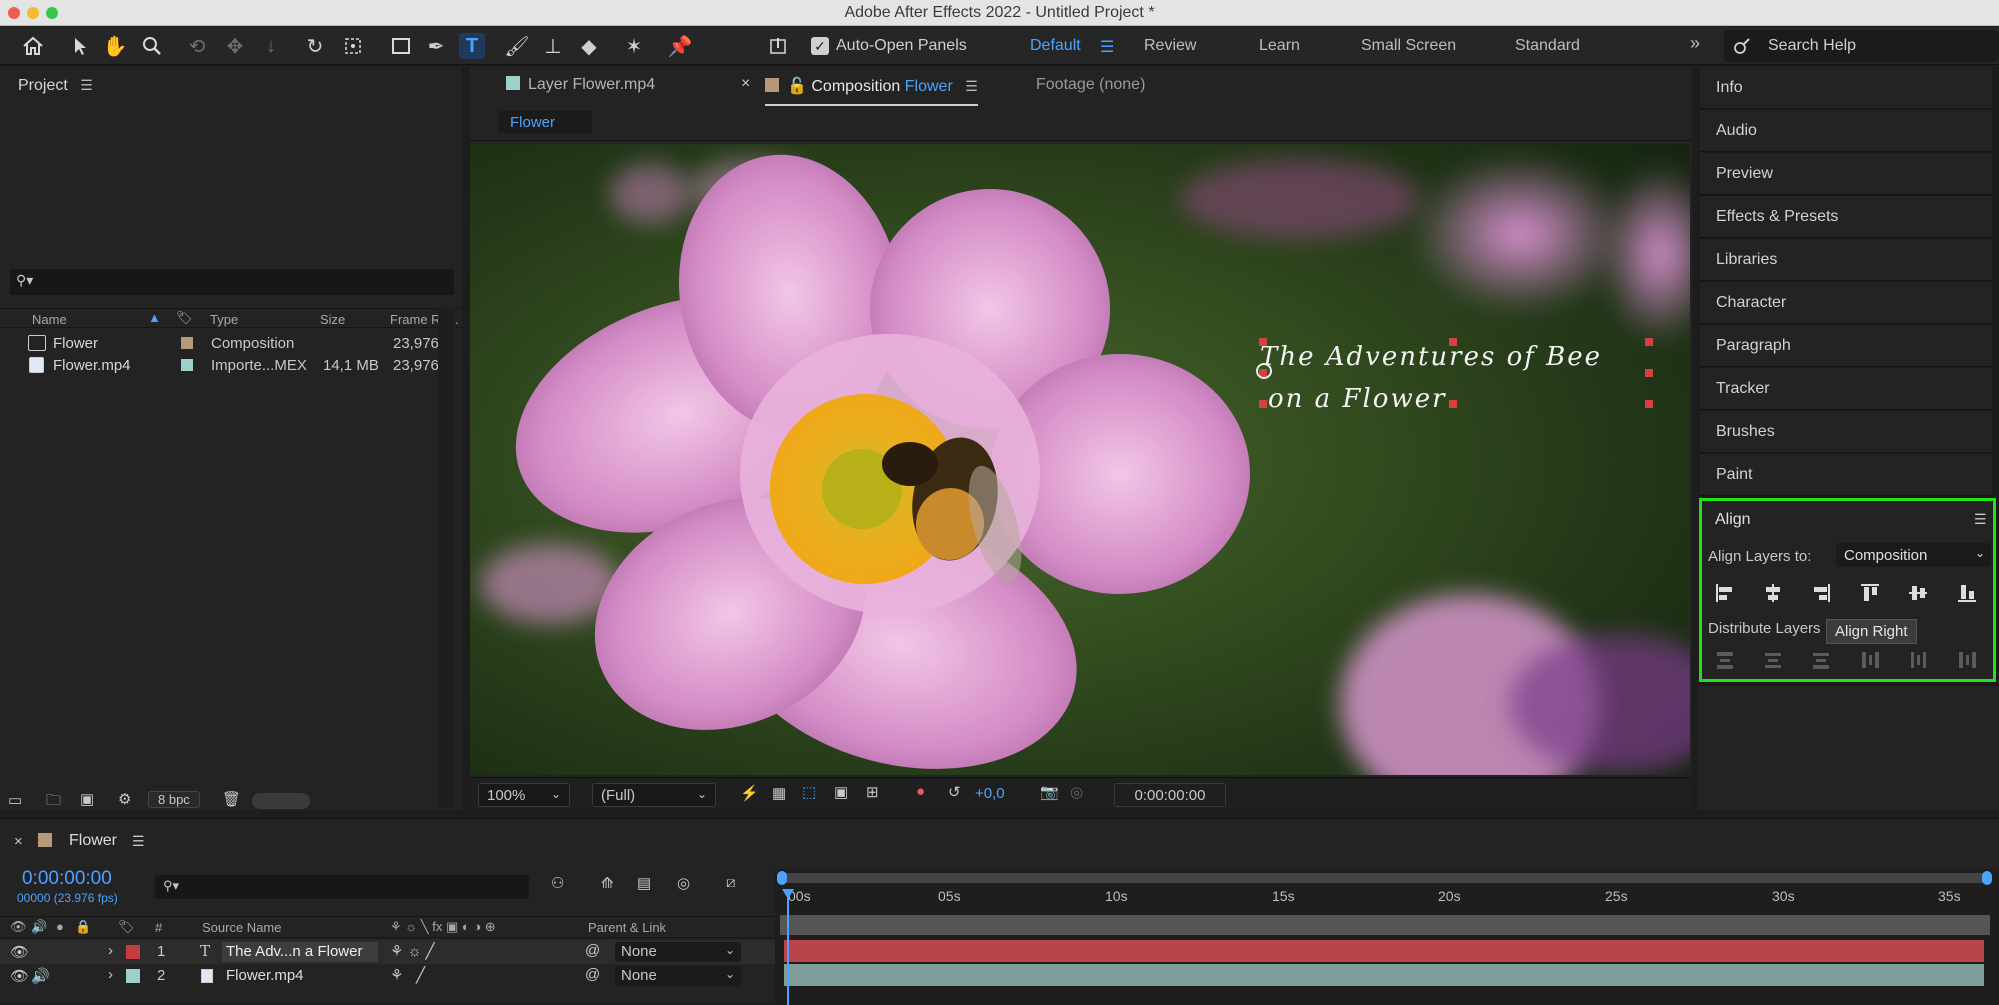 The width and height of the screenshot is (1999, 1005). I want to click on workspace-small-screen: Small Screen, so click(1408, 46).